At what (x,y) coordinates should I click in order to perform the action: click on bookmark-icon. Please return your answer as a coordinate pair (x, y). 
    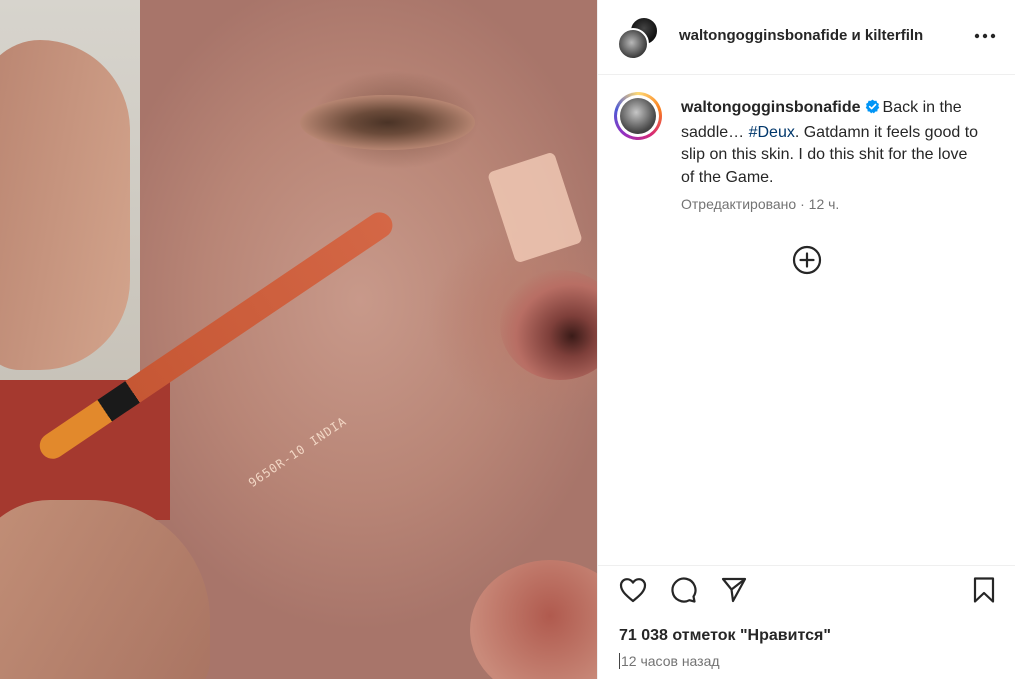
    Looking at the image, I should click on (984, 590).